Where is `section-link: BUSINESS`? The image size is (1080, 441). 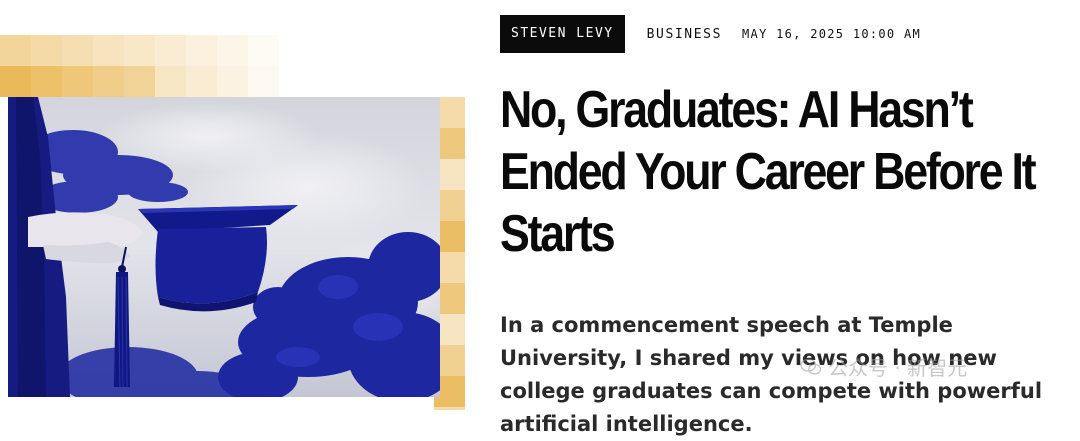
section-link: BUSINESS is located at coordinates (684, 34).